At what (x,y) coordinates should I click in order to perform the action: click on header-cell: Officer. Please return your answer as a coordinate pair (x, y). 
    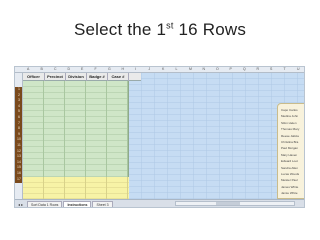
    Looking at the image, I should click on (34, 77).